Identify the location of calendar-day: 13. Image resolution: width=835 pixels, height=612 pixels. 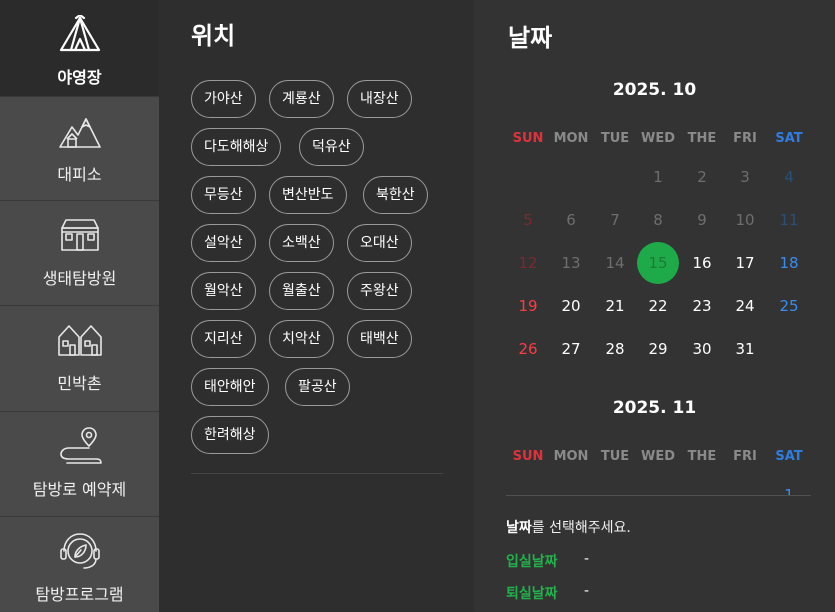
(571, 263).